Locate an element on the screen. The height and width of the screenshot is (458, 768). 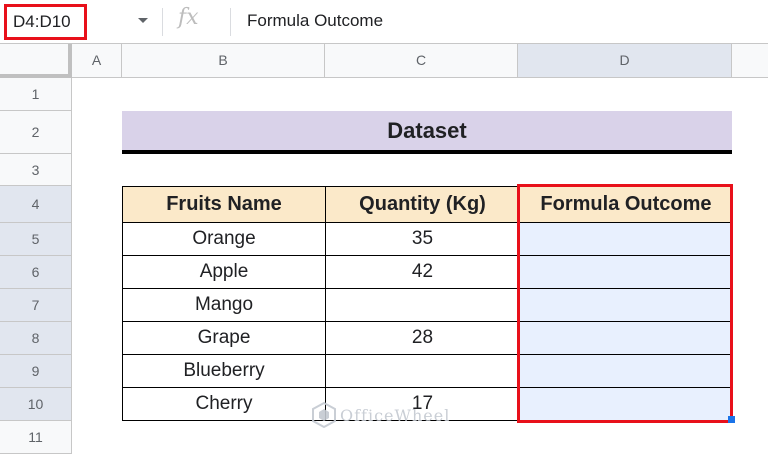
row-header-5: 5 is located at coordinates (36, 239).